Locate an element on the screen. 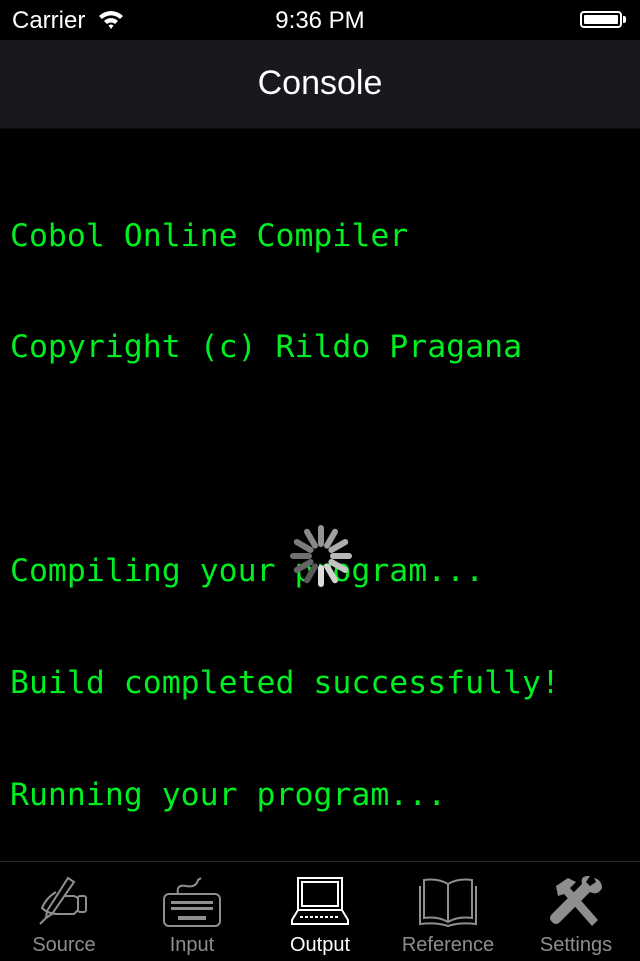 Image resolution: width=640 pixels, height=961 pixels. status-bar: Carrier 9:36 PM is located at coordinates (320, 20).